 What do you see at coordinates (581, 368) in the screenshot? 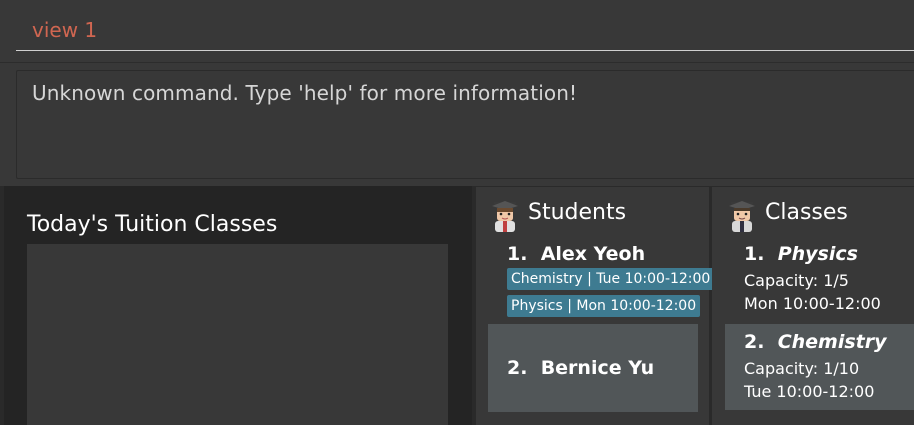
I see `student-name-2: 2. Bernice Yu` at bounding box center [581, 368].